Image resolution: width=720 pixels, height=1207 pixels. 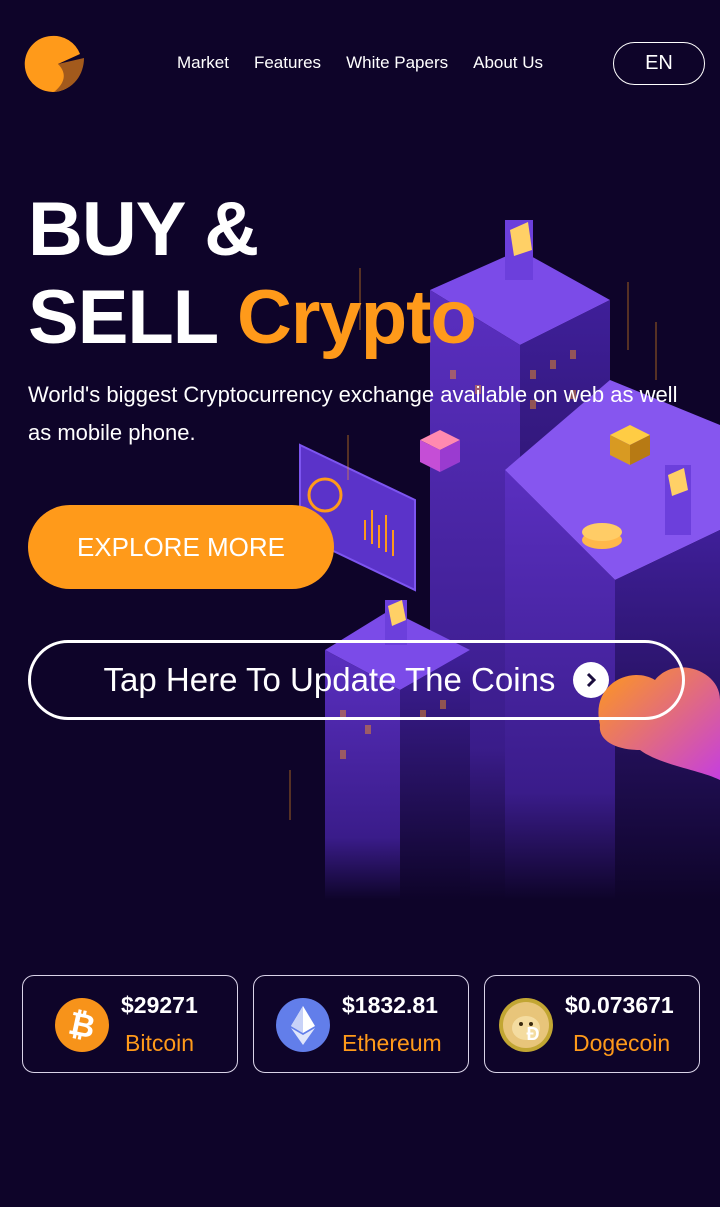 What do you see at coordinates (160, 1043) in the screenshot?
I see `coin-name: Bitcoin` at bounding box center [160, 1043].